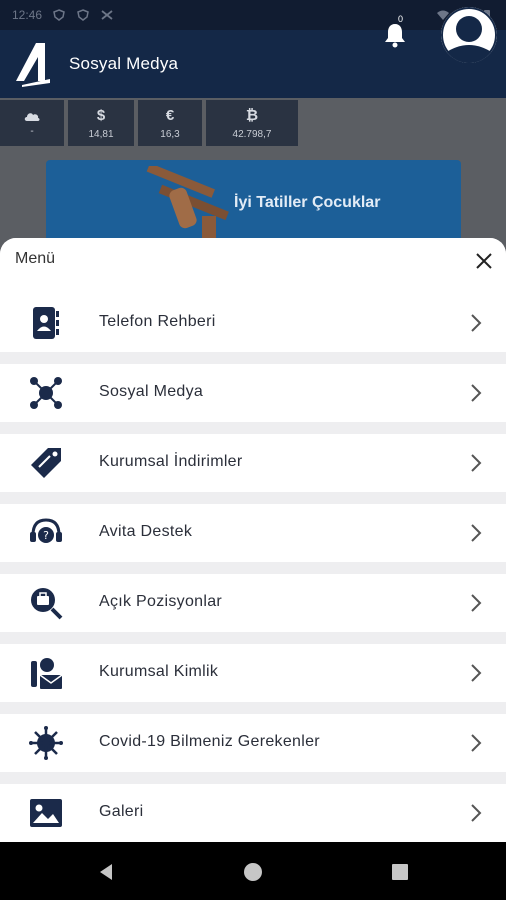 The height and width of the screenshot is (900, 506). What do you see at coordinates (253, 463) in the screenshot?
I see `menu-item-kurumsal-indirimler: Kurumsal İndirimler` at bounding box center [253, 463].